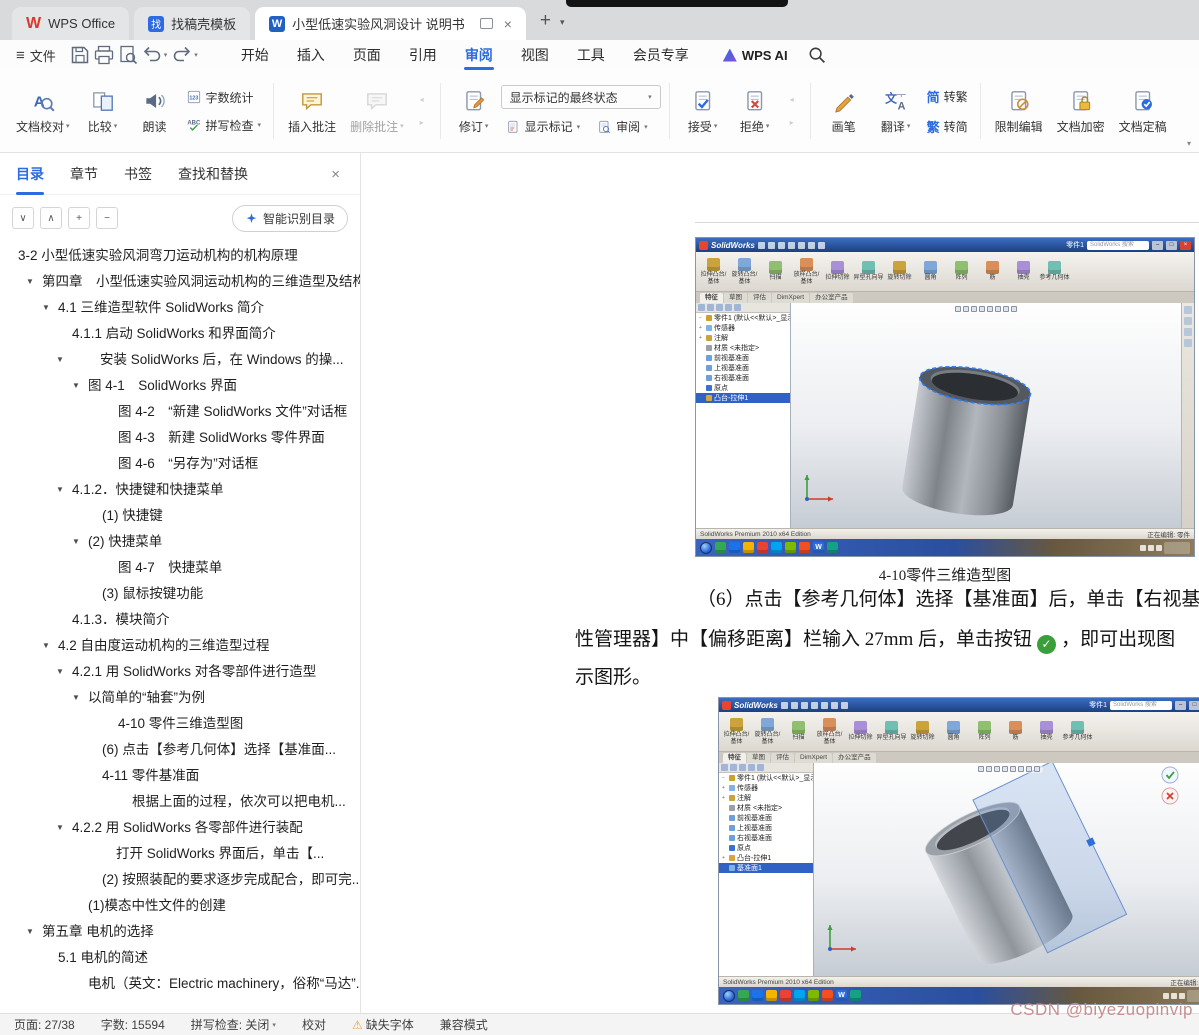 This screenshot has height=1035, width=1199. Describe the element at coordinates (255, 55) in the screenshot. I see `menu-tab-开始: 开始` at that location.